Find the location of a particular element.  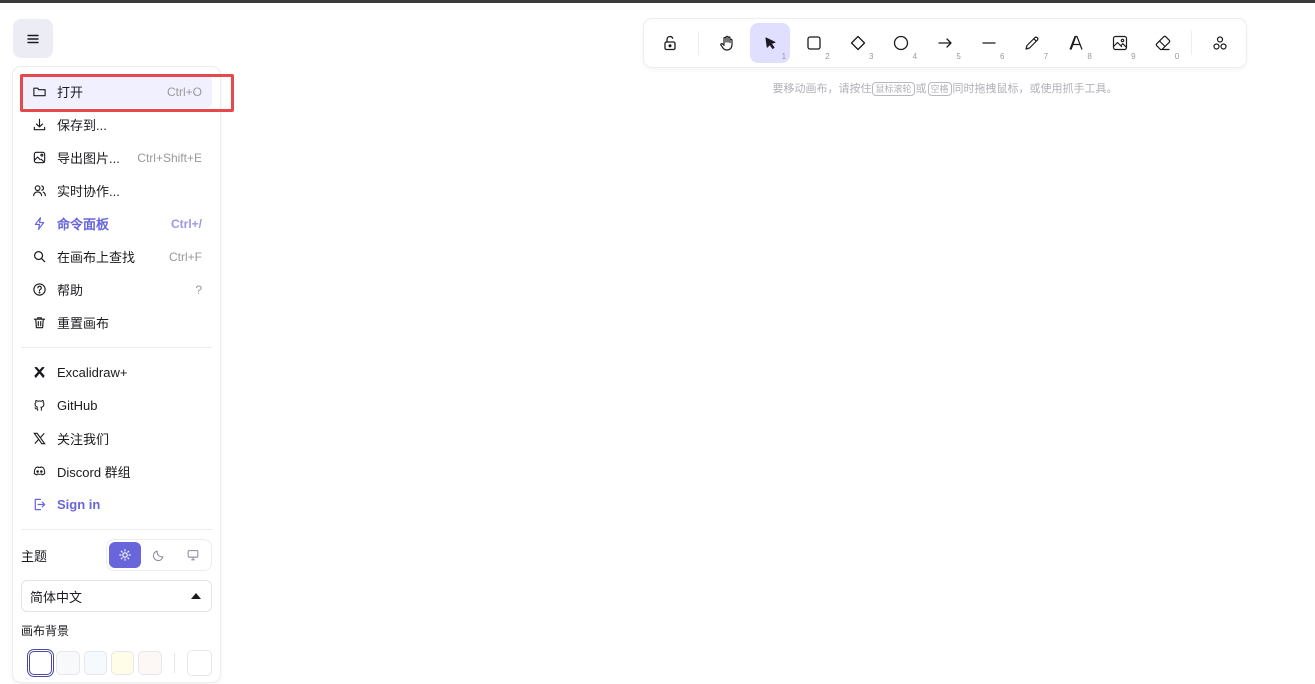

tool-eraser: 0 is located at coordinates (1164, 43).